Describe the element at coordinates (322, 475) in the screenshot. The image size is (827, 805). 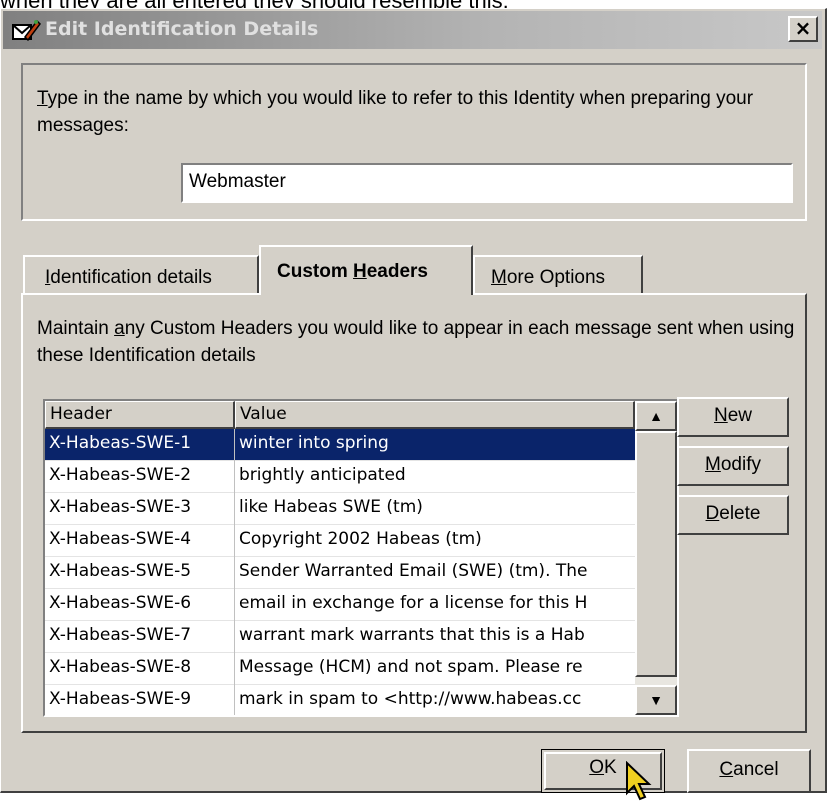
I see `value-cell: brightly anticipated` at that location.